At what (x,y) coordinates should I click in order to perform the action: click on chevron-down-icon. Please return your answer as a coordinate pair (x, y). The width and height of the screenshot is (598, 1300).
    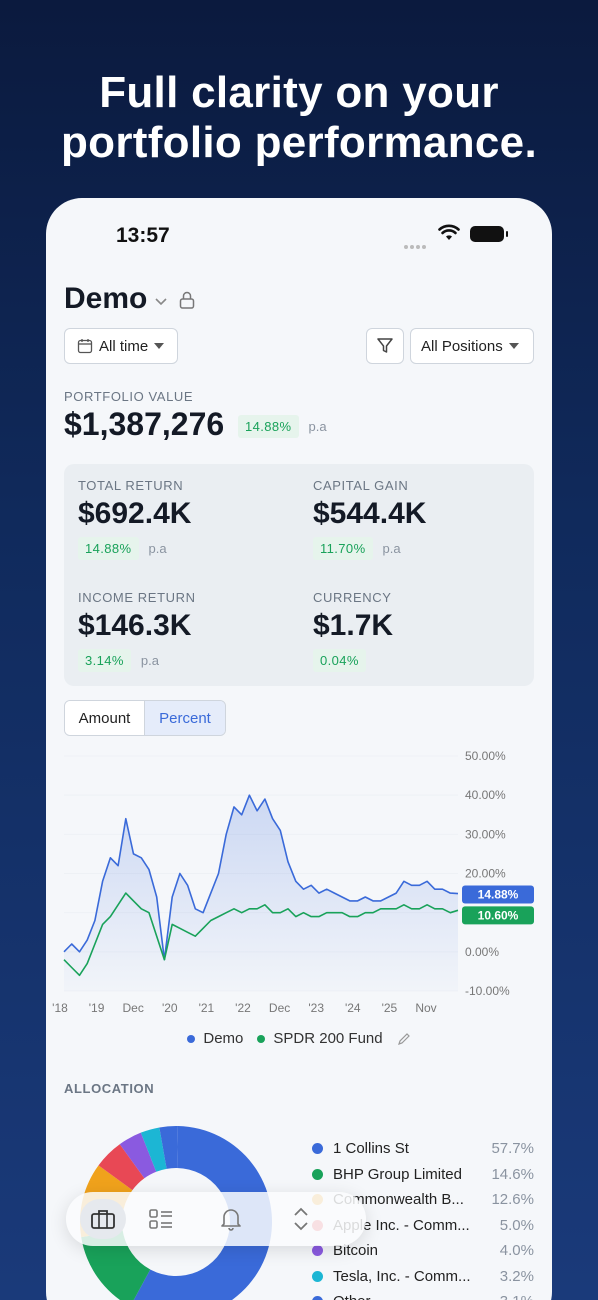
    Looking at the image, I should click on (161, 302).